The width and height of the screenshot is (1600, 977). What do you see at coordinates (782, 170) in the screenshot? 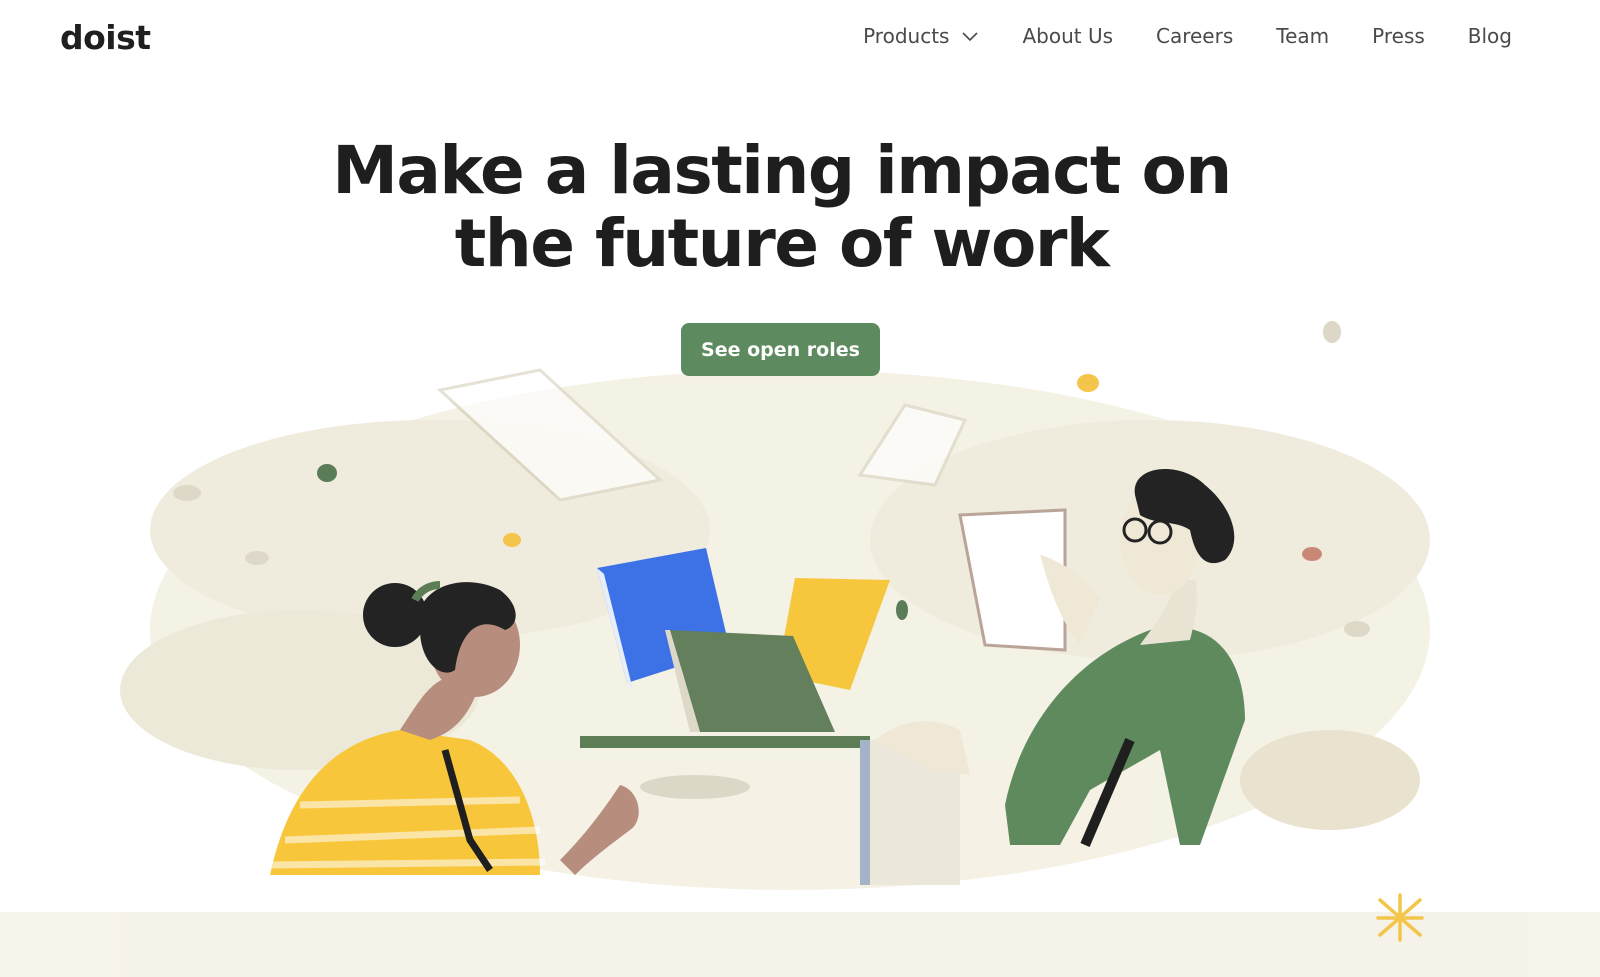
I see `hero-headline-line-1: Make a lasting impact on` at bounding box center [782, 170].